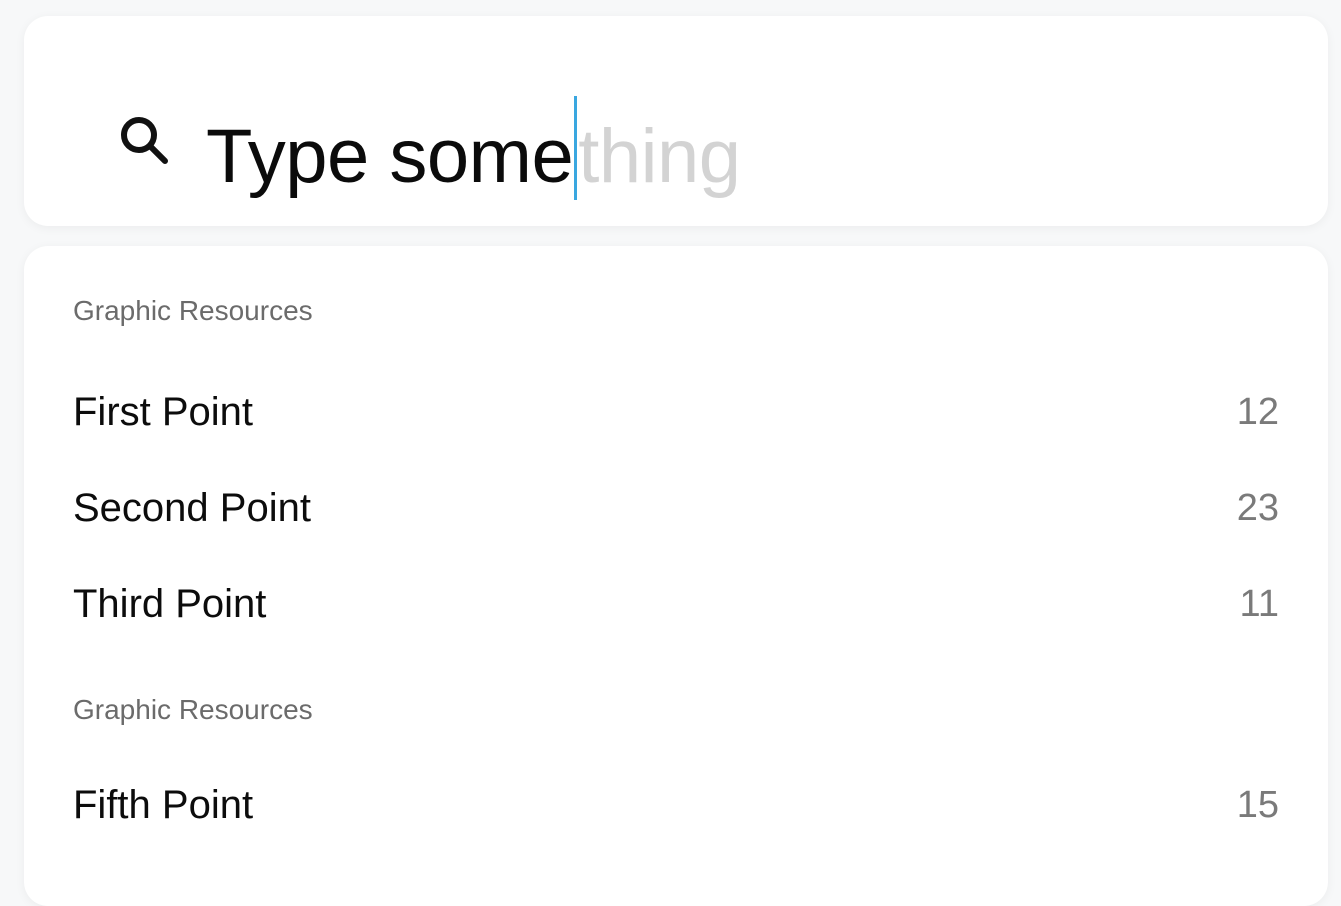 This screenshot has width=1341, height=906. What do you see at coordinates (676, 604) in the screenshot?
I see `list-item: Third Point 11` at bounding box center [676, 604].